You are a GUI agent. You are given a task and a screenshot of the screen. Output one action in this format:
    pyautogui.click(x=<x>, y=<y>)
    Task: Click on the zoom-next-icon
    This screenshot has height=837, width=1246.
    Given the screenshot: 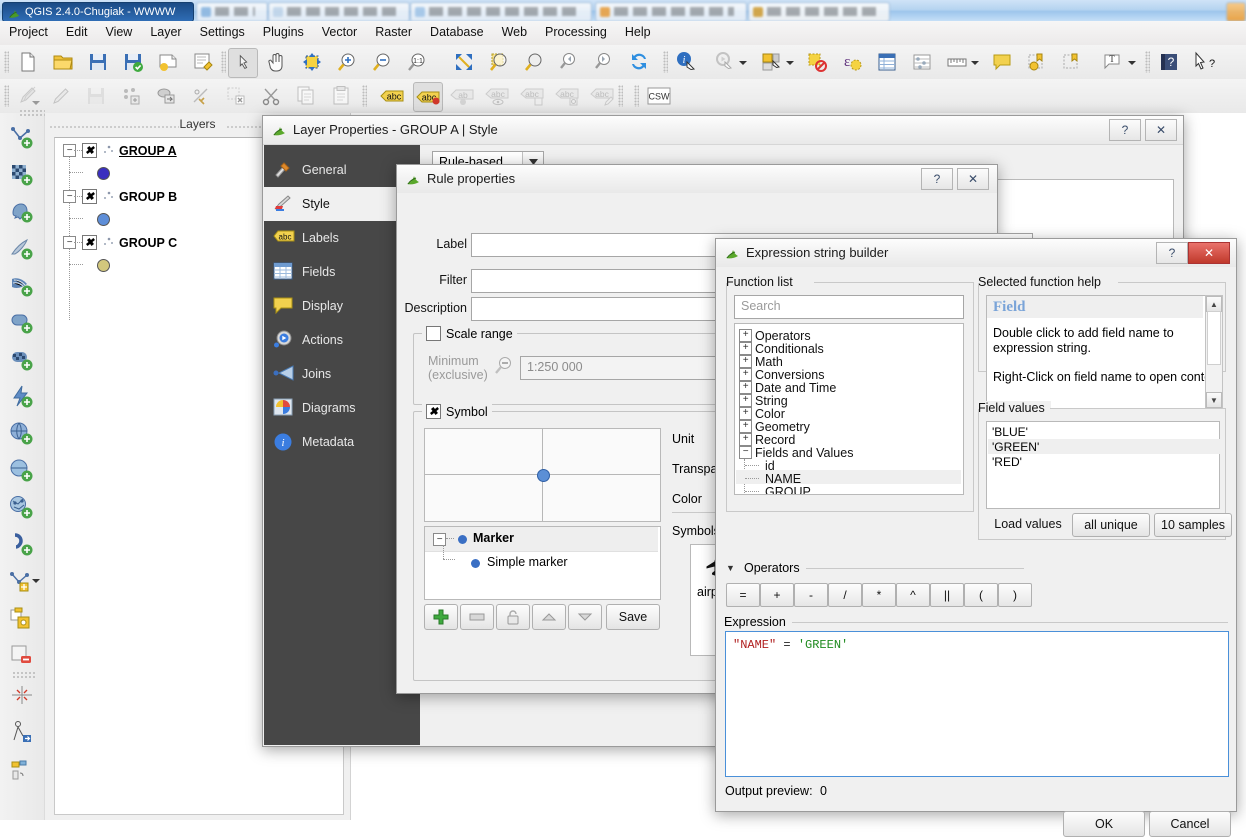 What is the action you would take?
    pyautogui.click(x=604, y=62)
    